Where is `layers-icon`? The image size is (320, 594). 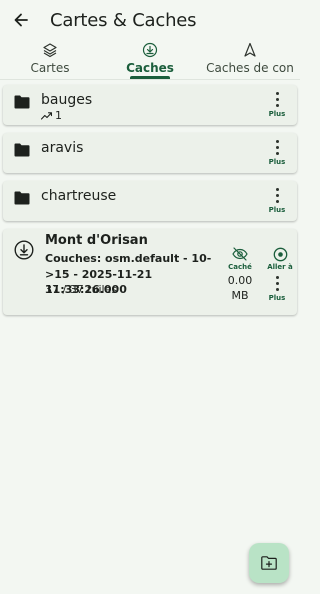
layers-icon is located at coordinates (50, 50).